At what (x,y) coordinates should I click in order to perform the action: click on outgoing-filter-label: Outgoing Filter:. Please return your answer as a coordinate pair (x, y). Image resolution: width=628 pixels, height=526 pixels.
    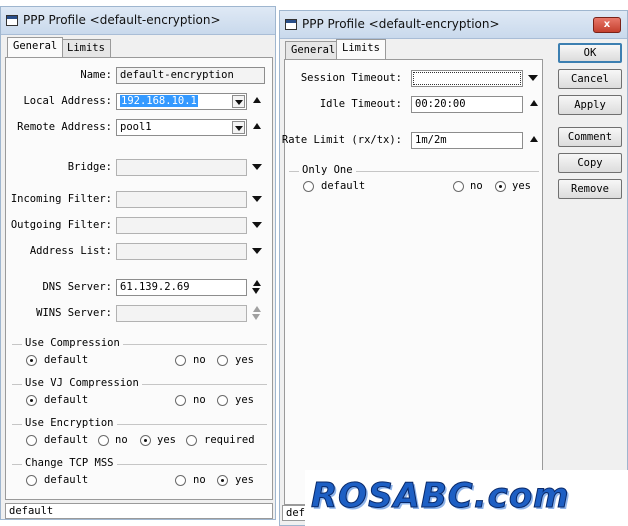
    Looking at the image, I should click on (61, 225).